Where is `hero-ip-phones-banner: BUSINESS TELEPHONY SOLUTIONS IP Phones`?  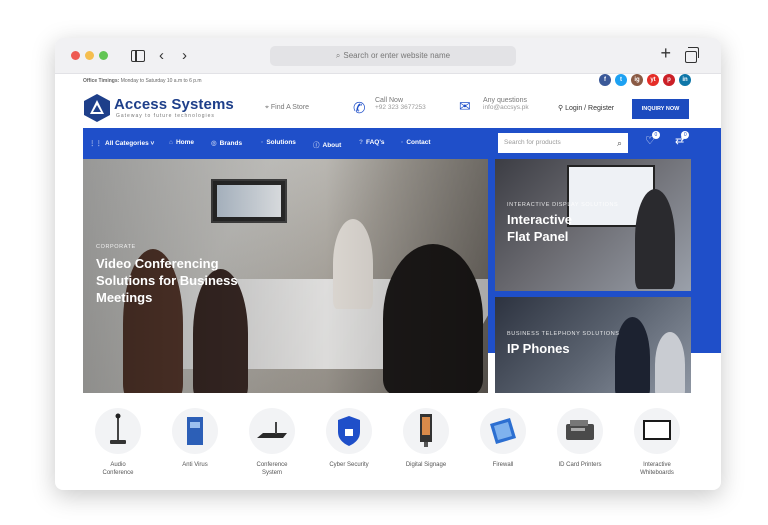 hero-ip-phones-banner: BUSINESS TELEPHONY SOLUTIONS IP Phones is located at coordinates (593, 345).